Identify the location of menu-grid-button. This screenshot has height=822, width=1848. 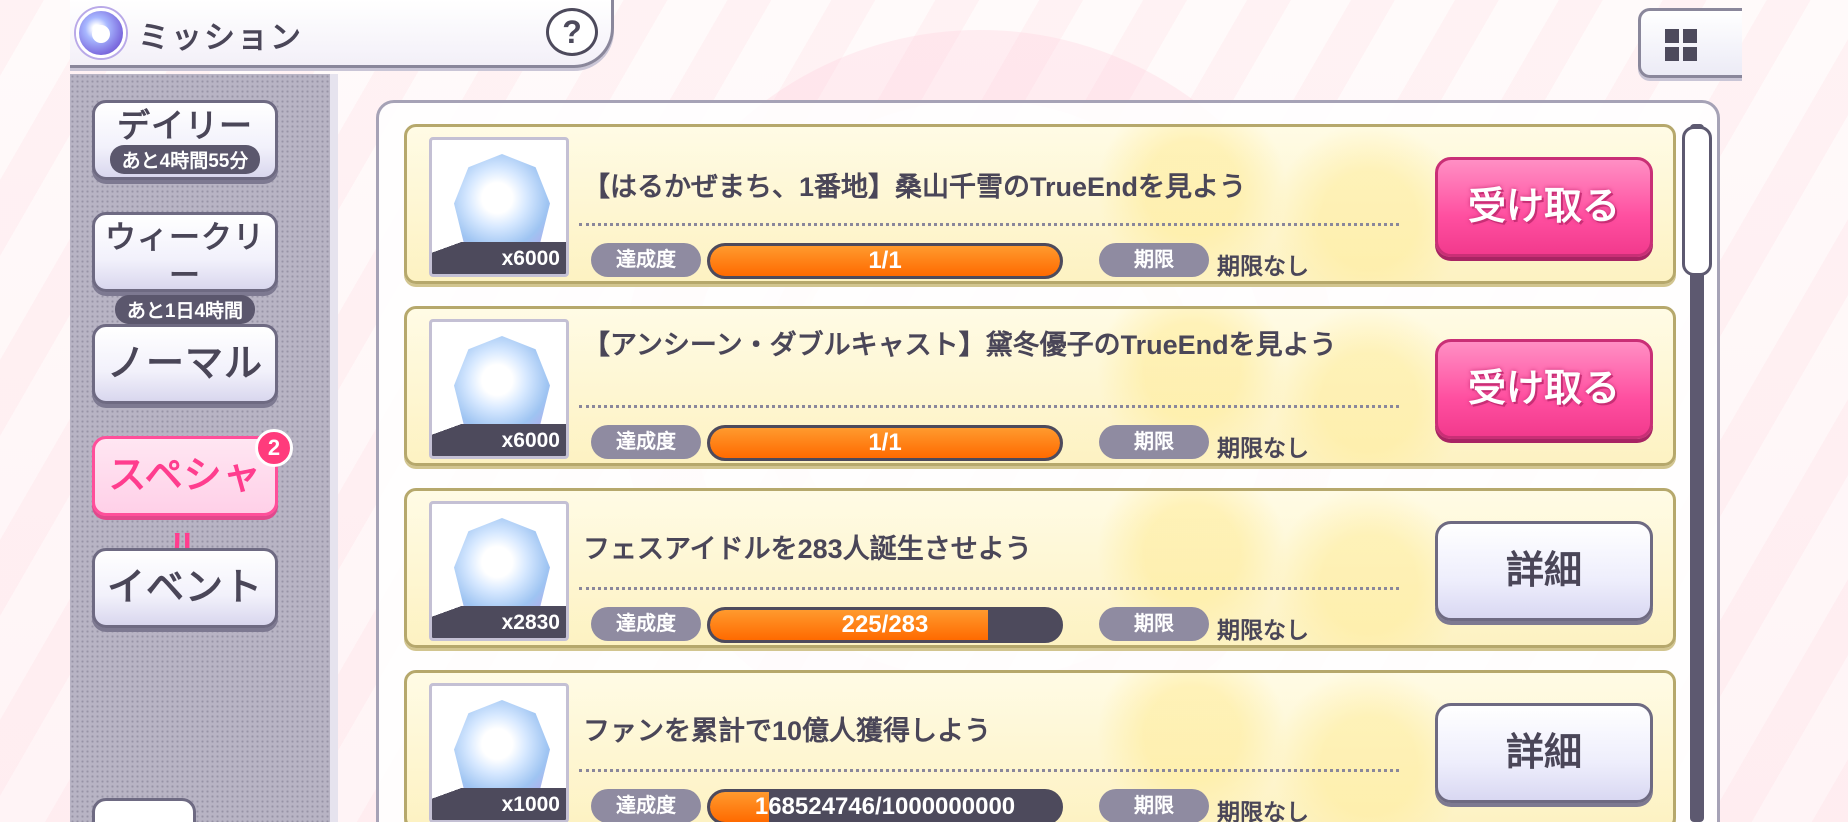
(1690, 43).